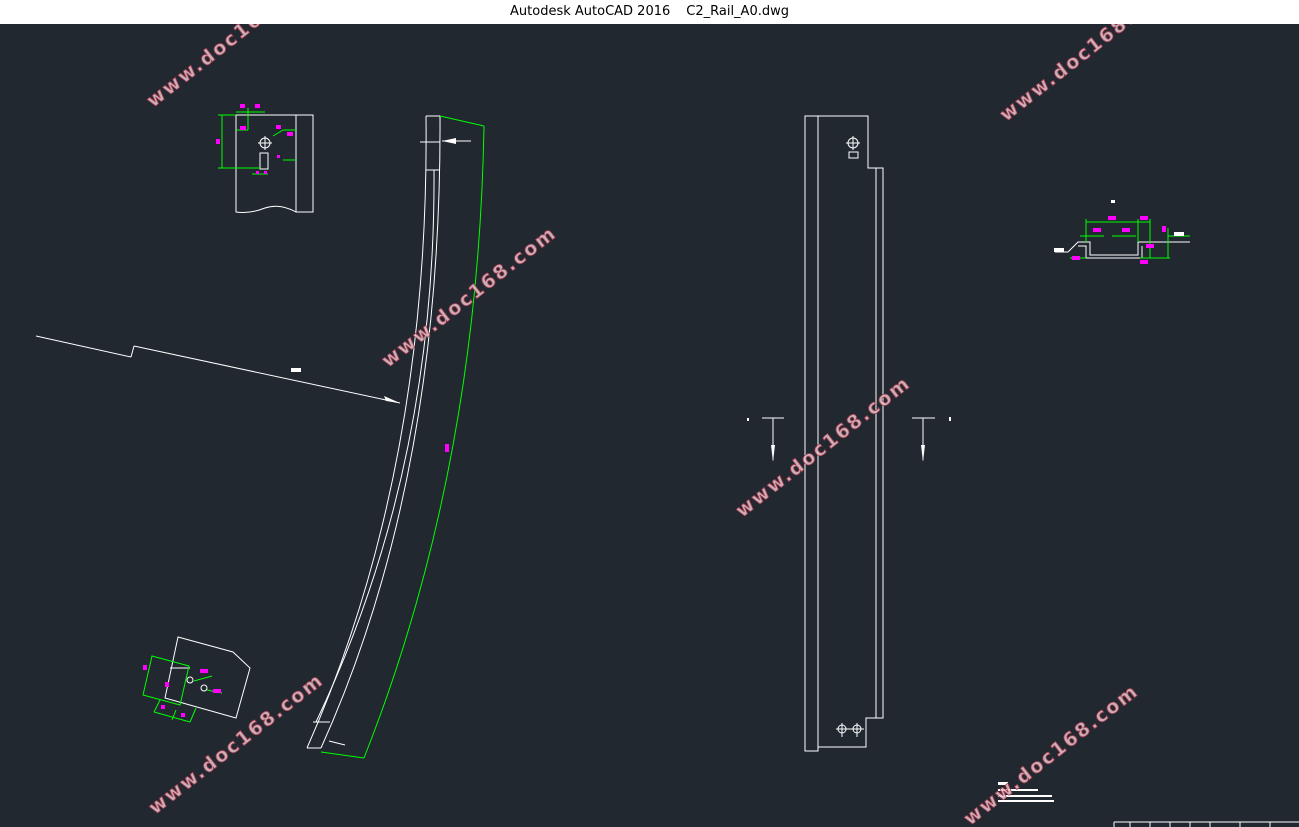 This screenshot has height=827, width=1299. Describe the element at coordinates (1148, 804) in the screenshot. I see `notes-block` at that location.